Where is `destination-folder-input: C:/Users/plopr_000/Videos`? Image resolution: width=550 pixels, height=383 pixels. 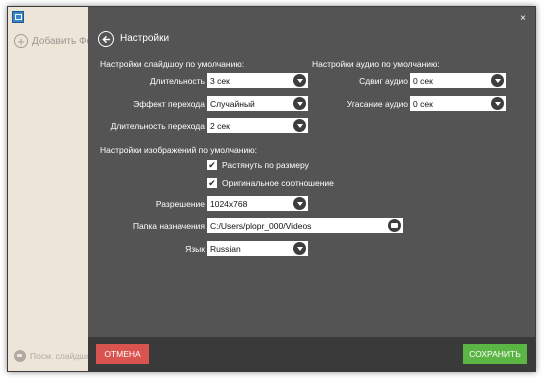 destination-folder-input: C:/Users/plopr_000/Videos is located at coordinates (305, 225).